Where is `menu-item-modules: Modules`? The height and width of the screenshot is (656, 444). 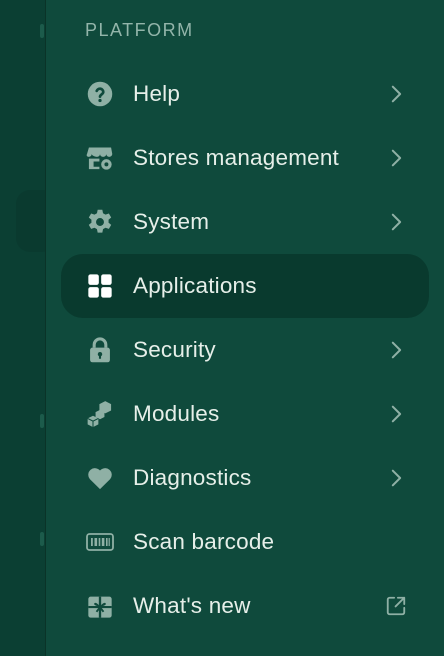
menu-item-modules: Modules is located at coordinates (245, 414).